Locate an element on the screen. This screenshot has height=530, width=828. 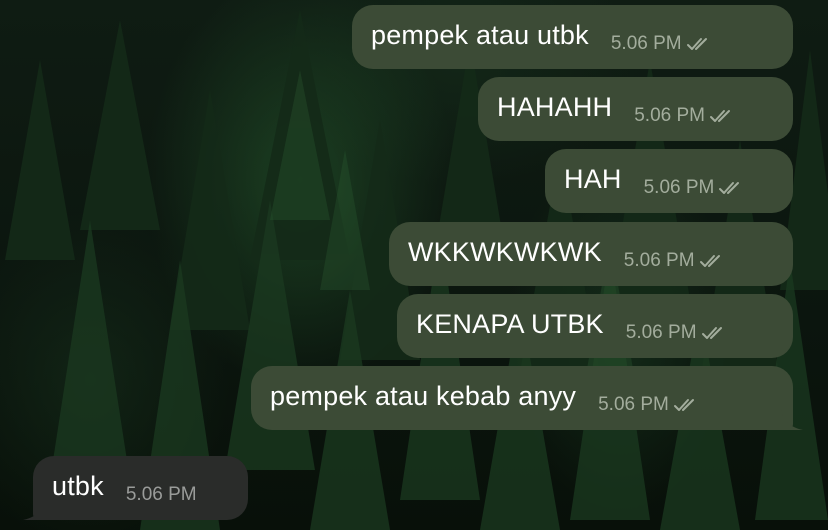
message-bubble-outgoing: pempek atau kebab anyy 5.06 PM is located at coordinates (527, 398).